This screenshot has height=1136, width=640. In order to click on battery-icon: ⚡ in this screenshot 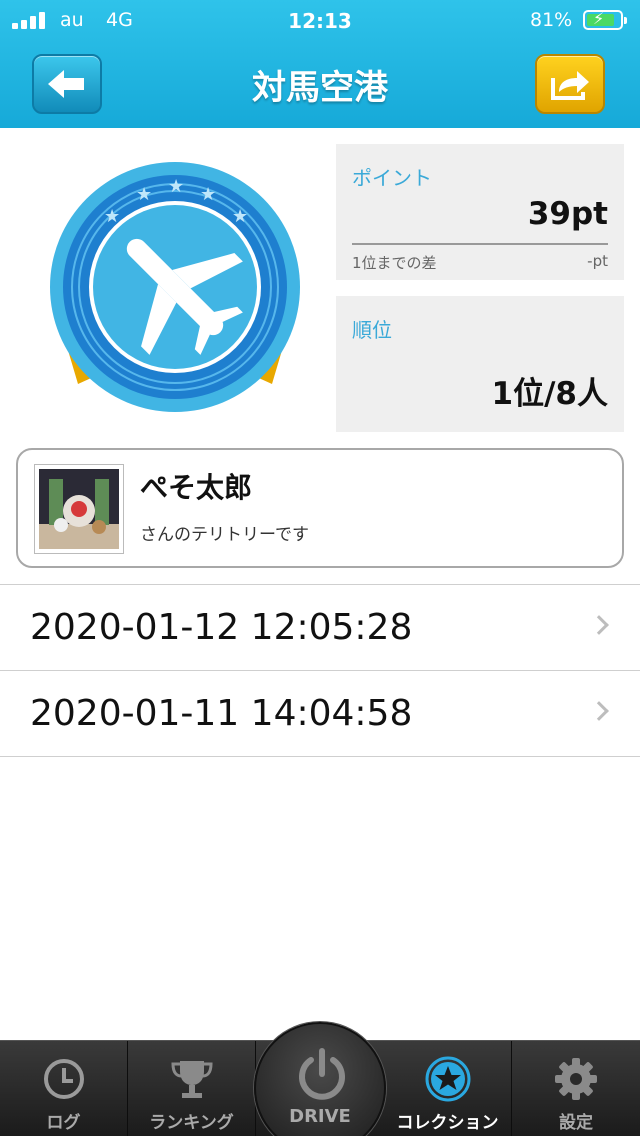, I will do `click(605, 19)`.